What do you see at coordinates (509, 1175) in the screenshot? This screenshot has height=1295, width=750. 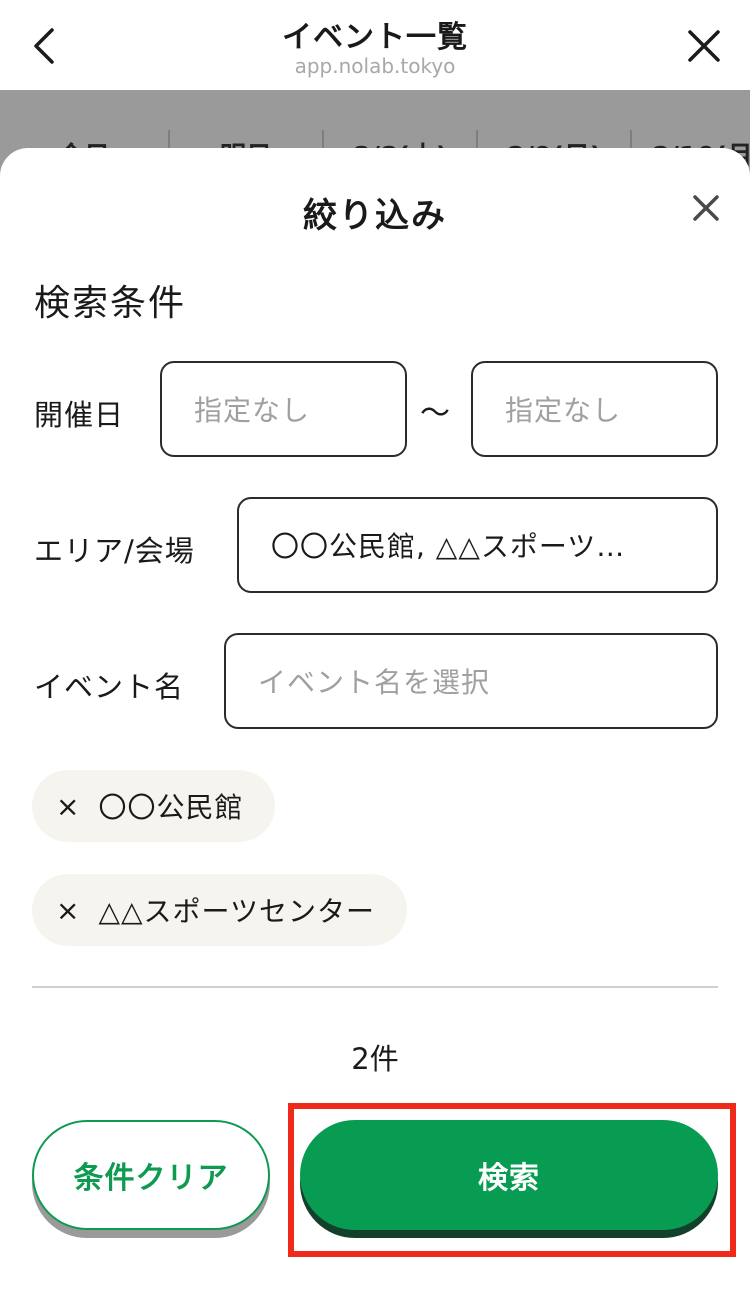 I see `search-button: 検索` at bounding box center [509, 1175].